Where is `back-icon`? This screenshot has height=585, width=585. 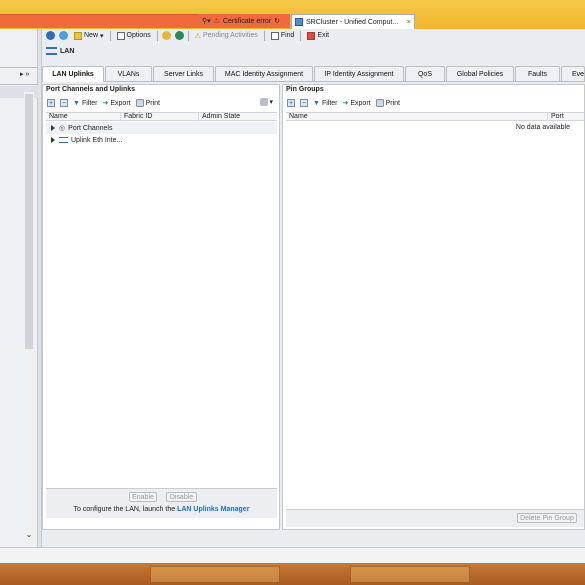 back-icon is located at coordinates (50, 35).